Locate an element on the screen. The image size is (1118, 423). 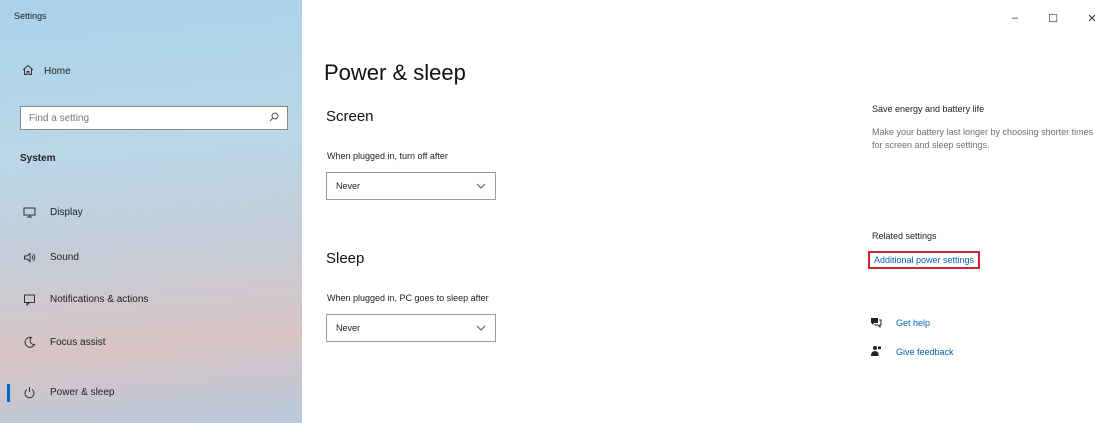
sleep-heading: Sleep is located at coordinates (345, 258).